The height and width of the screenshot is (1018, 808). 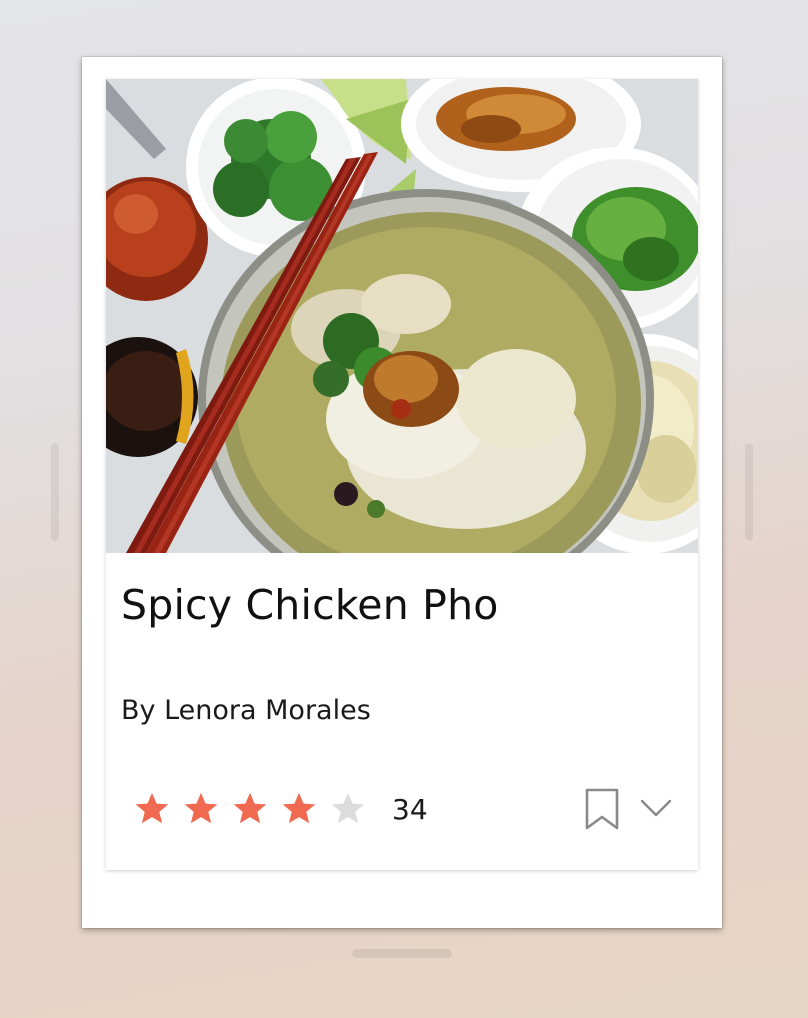 What do you see at coordinates (410, 809) in the screenshot?
I see `rating-count: 34` at bounding box center [410, 809].